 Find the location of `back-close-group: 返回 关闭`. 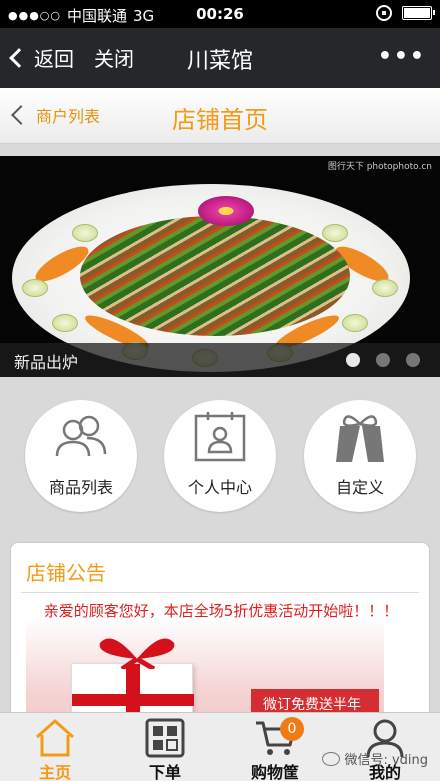

back-close-group: 返回 关闭 is located at coordinates (71, 57).